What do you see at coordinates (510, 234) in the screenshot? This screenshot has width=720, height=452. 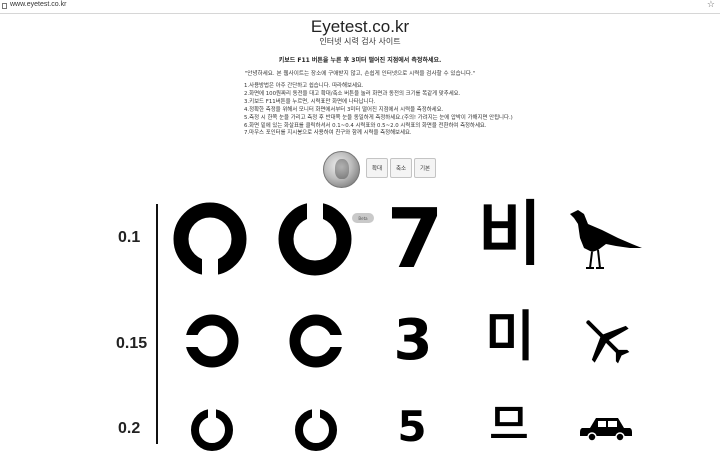 I see `chart-letter: 비` at bounding box center [510, 234].